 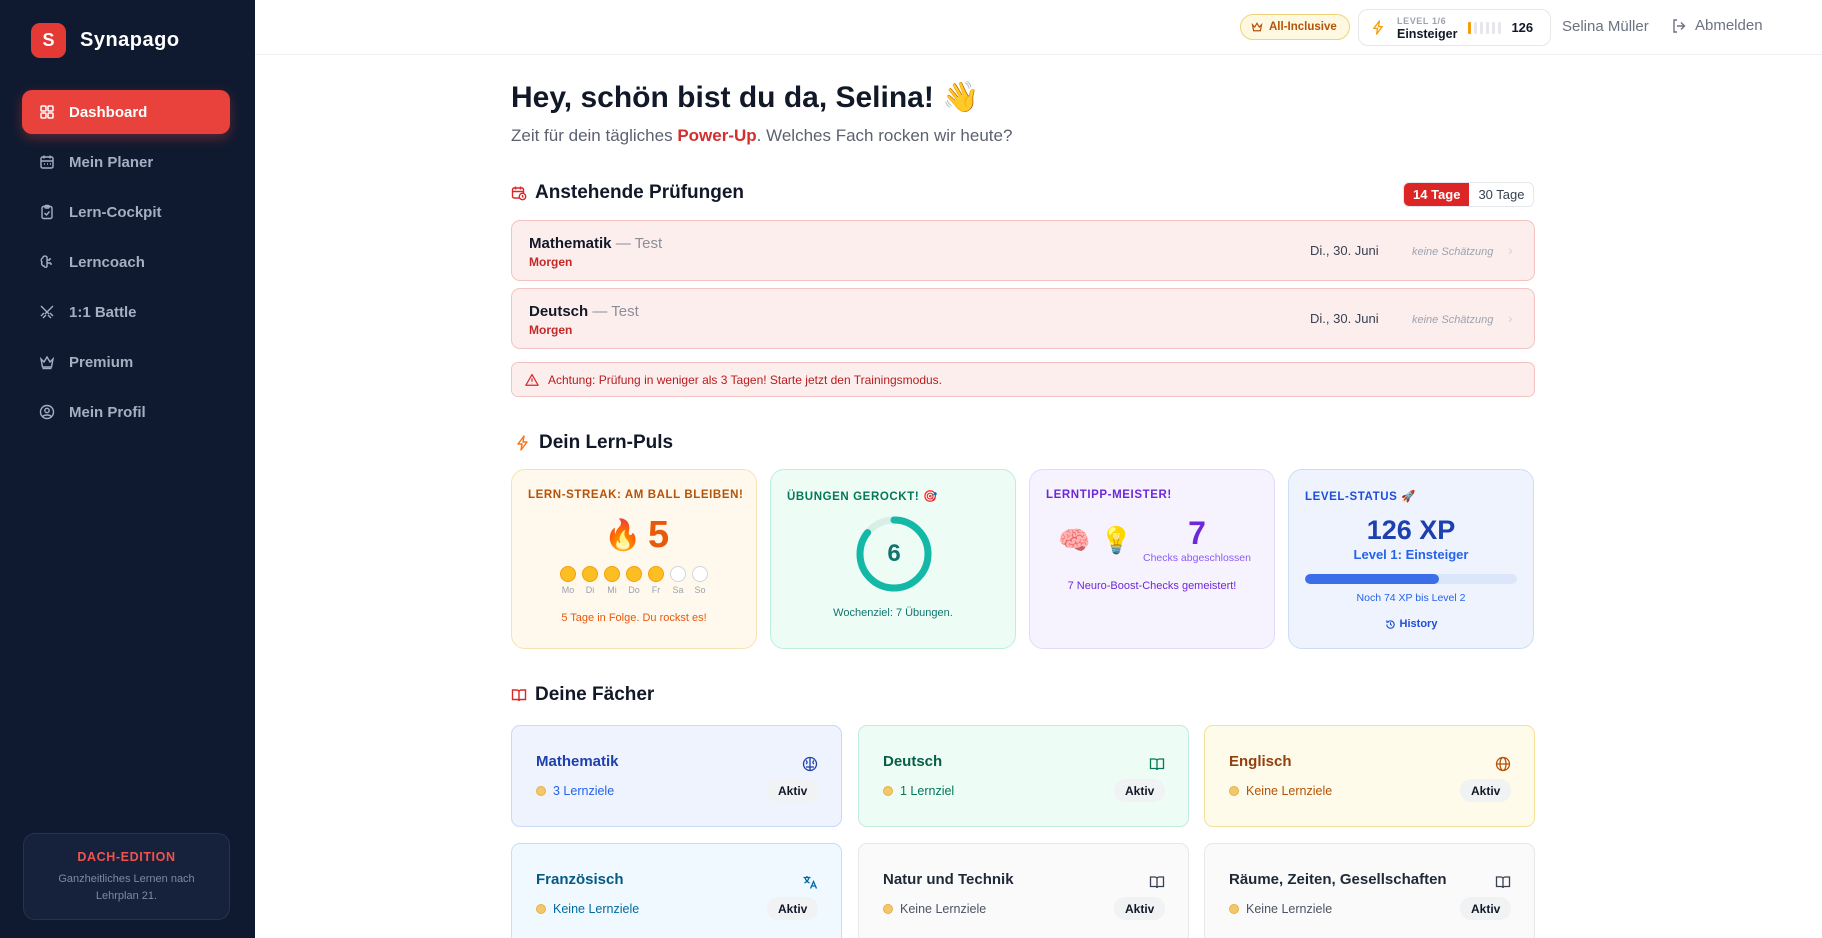 I want to click on subject-card-mathematik: Mathematik 3 Lernziele Aktiv, so click(x=676, y=776).